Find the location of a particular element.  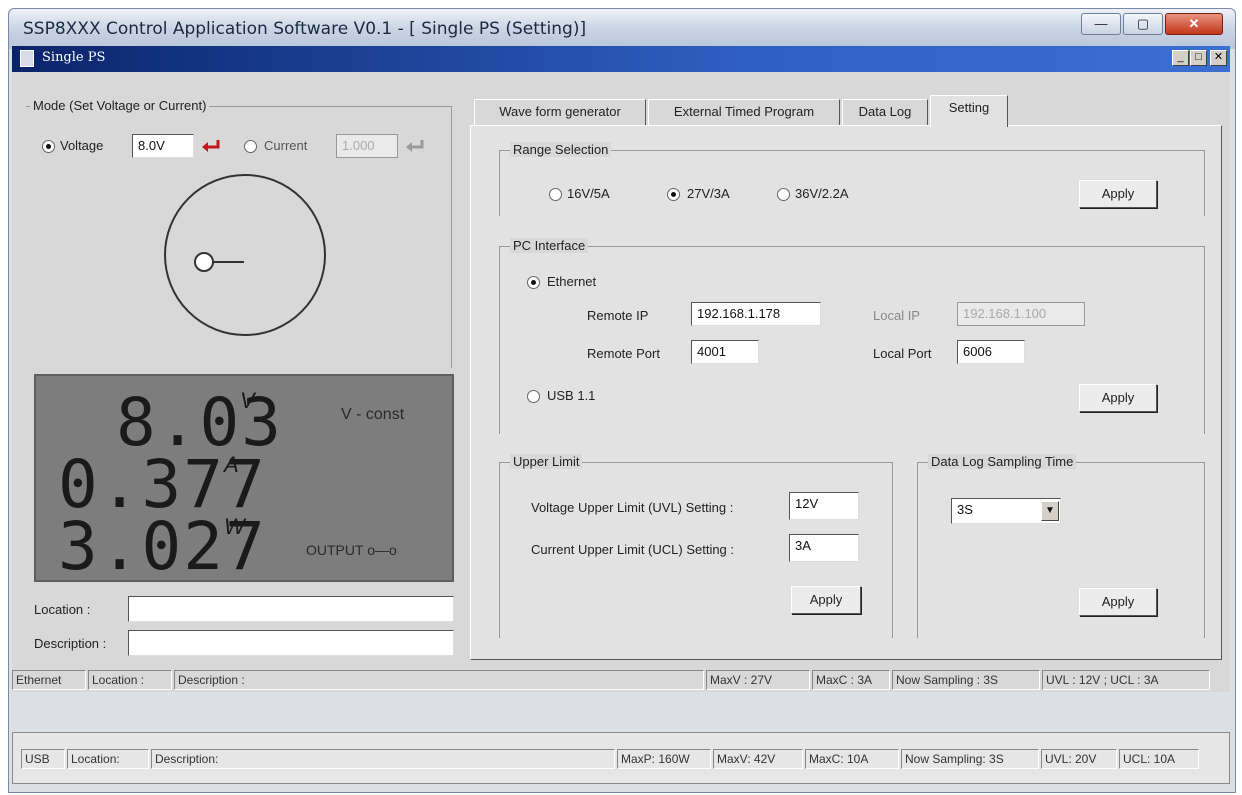

usb-radio is located at coordinates (533, 396).